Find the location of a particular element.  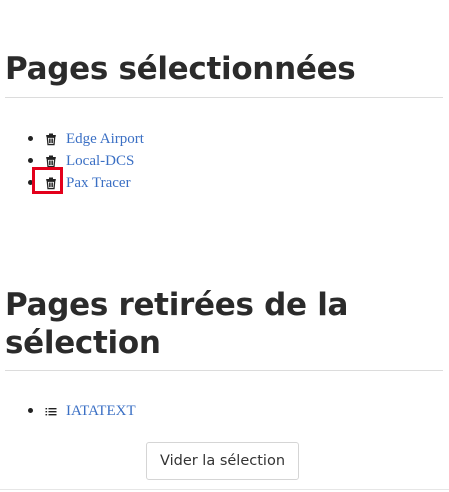

clear-selection-button: Vider la sélection is located at coordinates (222, 461).